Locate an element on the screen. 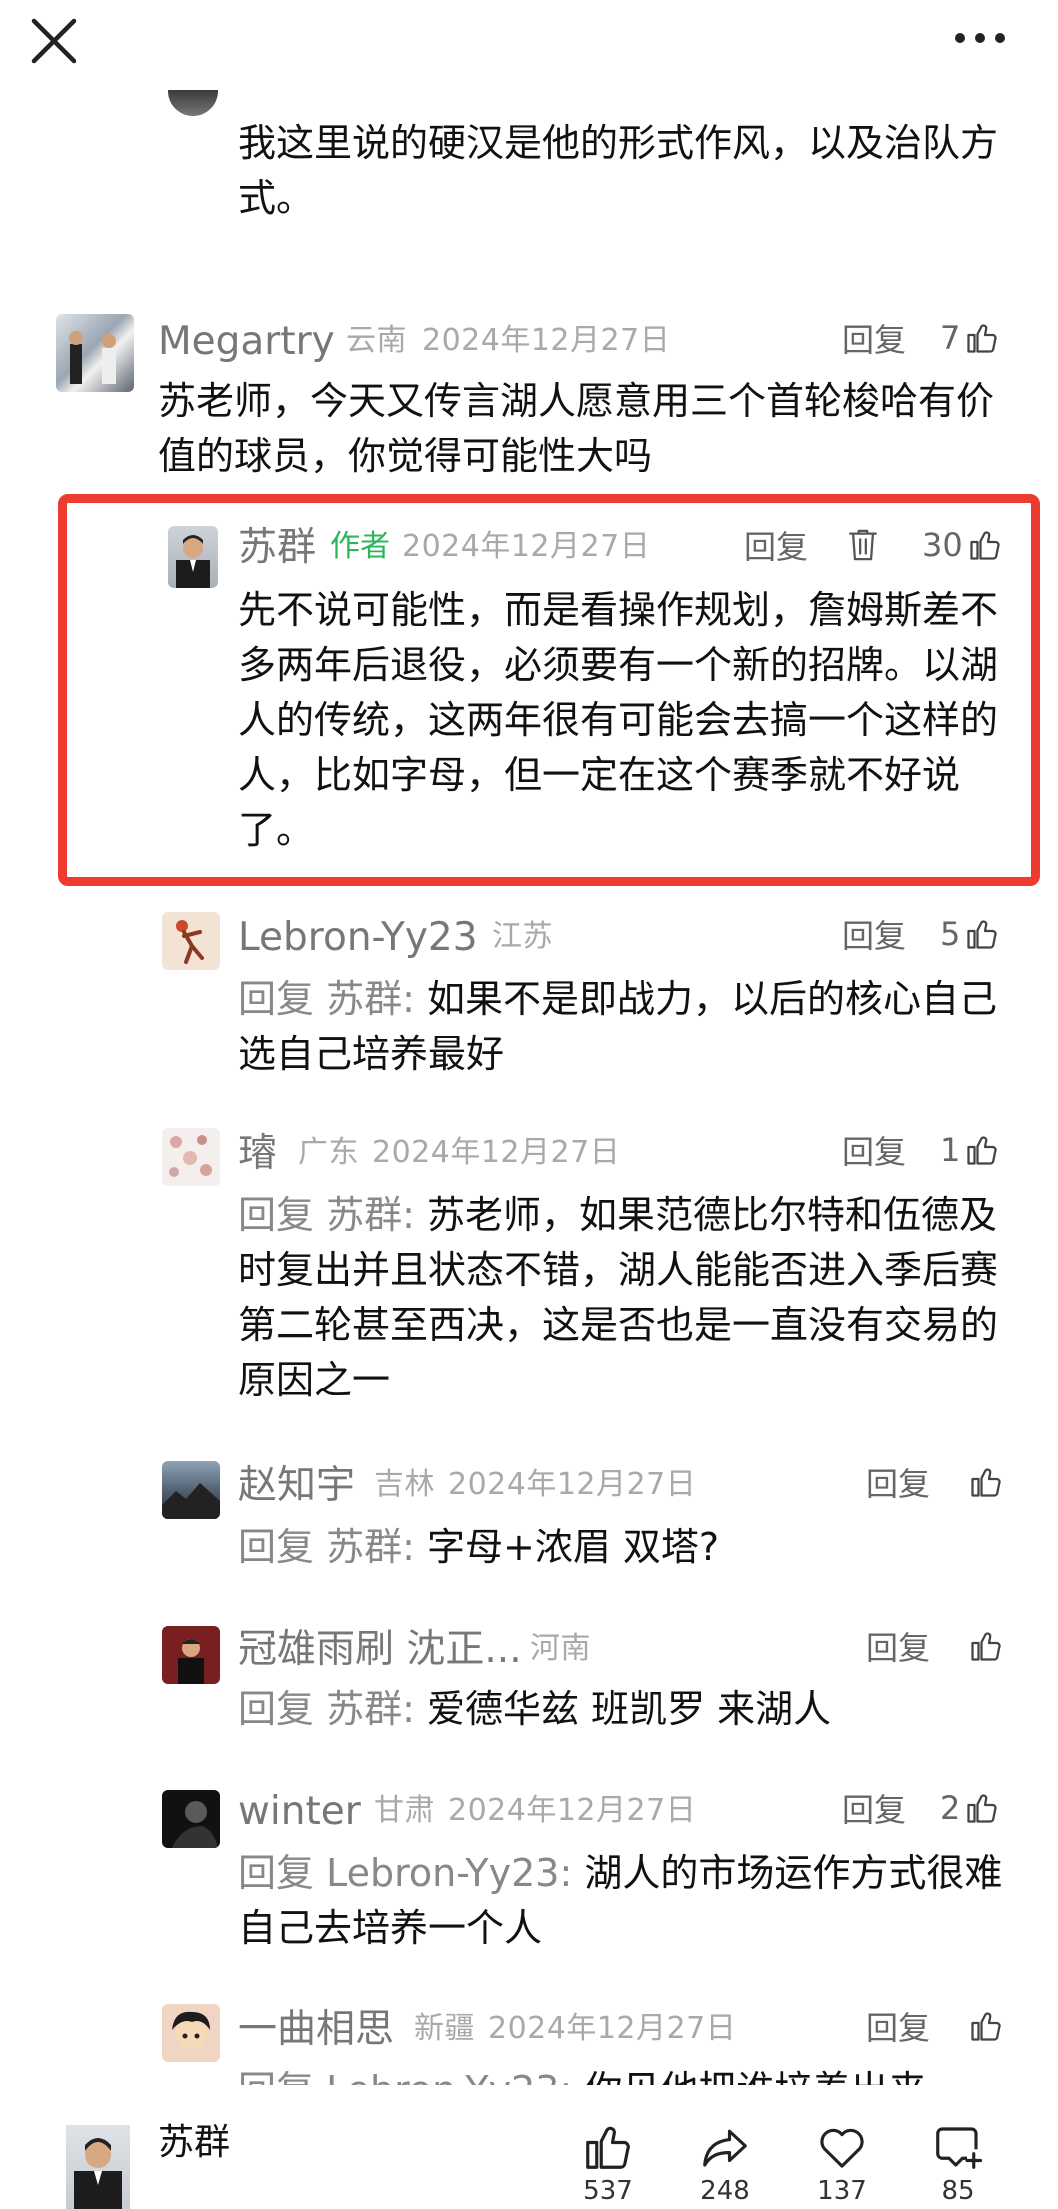 The height and width of the screenshot is (2209, 1058). like-button: 2 is located at coordinates (970, 1808).